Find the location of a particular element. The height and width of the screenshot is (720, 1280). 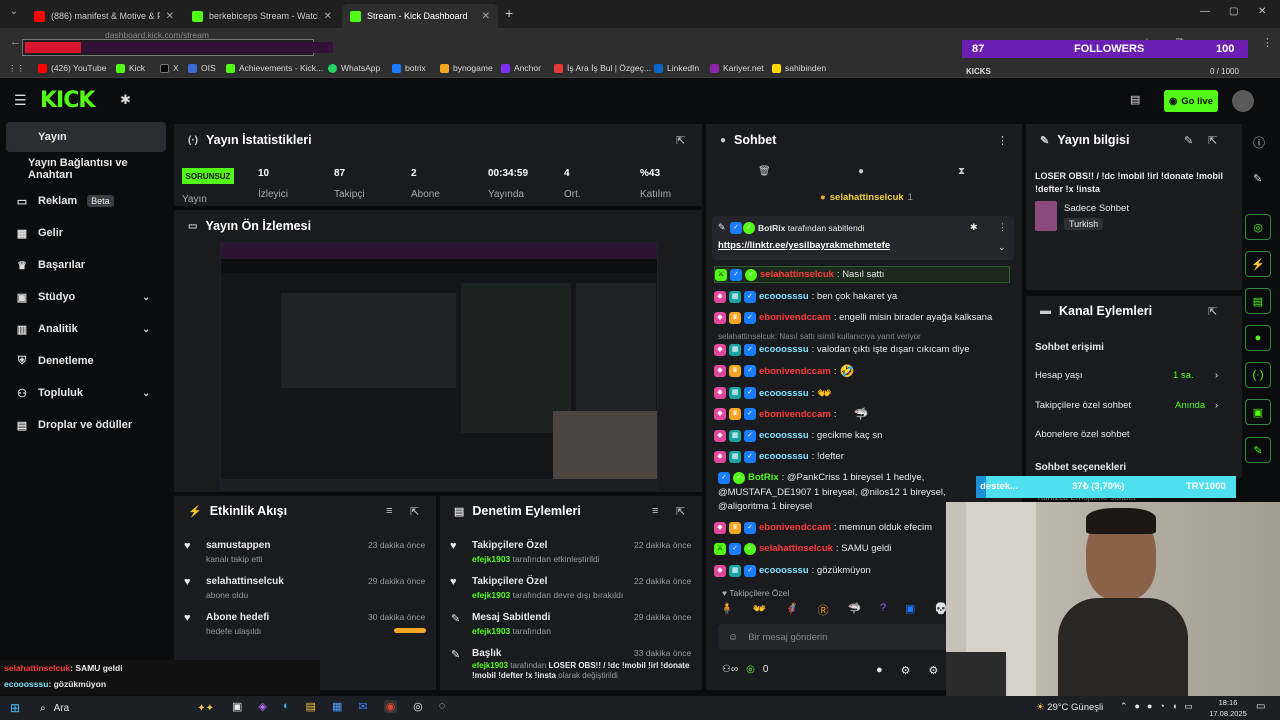

rail-button-wrench: ✎ is located at coordinates (1258, 450).